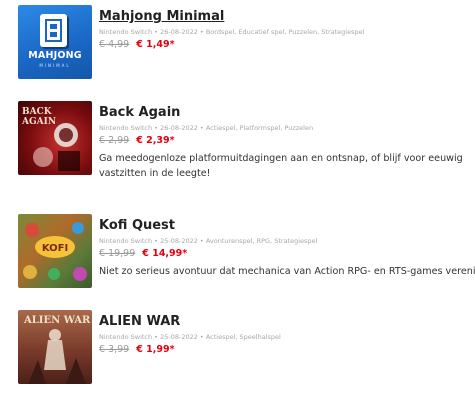  What do you see at coordinates (114, 140) in the screenshot?
I see `old-price: € 2,99` at bounding box center [114, 140].